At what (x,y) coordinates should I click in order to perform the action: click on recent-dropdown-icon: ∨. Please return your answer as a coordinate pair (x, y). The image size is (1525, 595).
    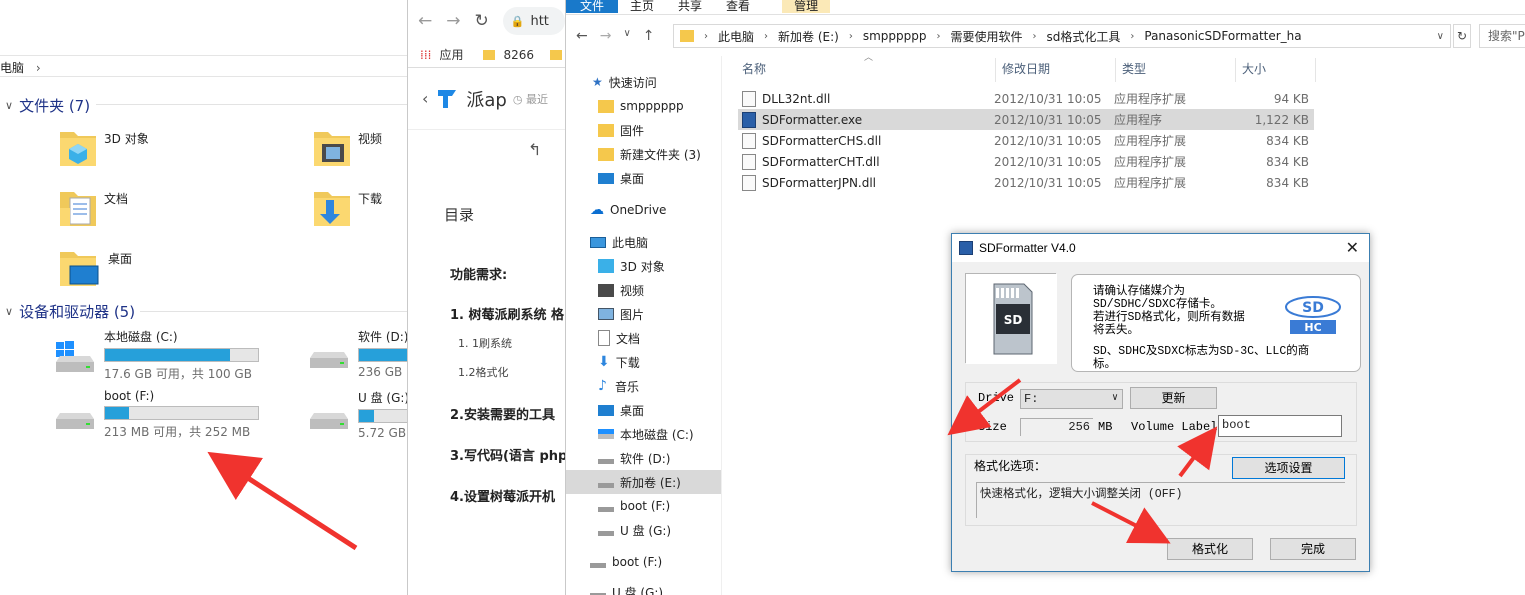
    Looking at the image, I should click on (626, 36).